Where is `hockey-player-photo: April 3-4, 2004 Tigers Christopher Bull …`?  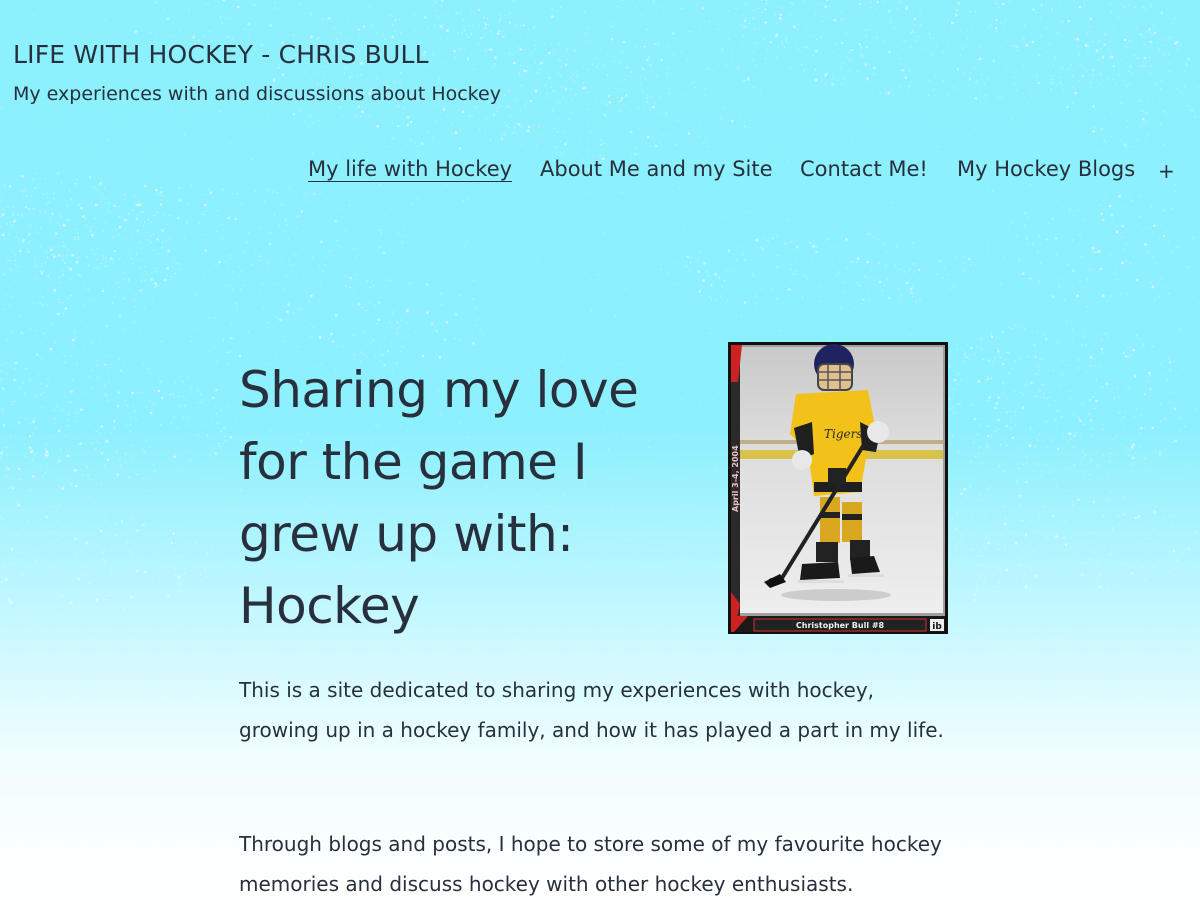 hockey-player-photo: April 3-4, 2004 Tigers Christopher Bull … is located at coordinates (838, 488).